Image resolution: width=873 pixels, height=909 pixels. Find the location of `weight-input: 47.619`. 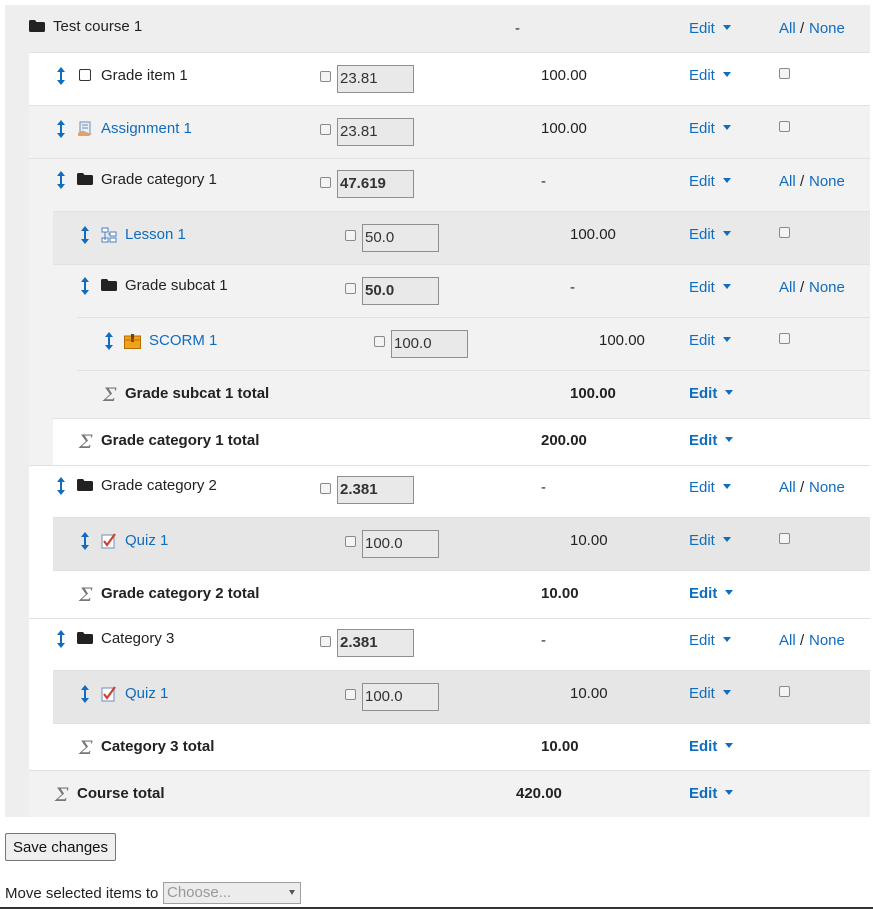

weight-input: 47.619 is located at coordinates (375, 184).